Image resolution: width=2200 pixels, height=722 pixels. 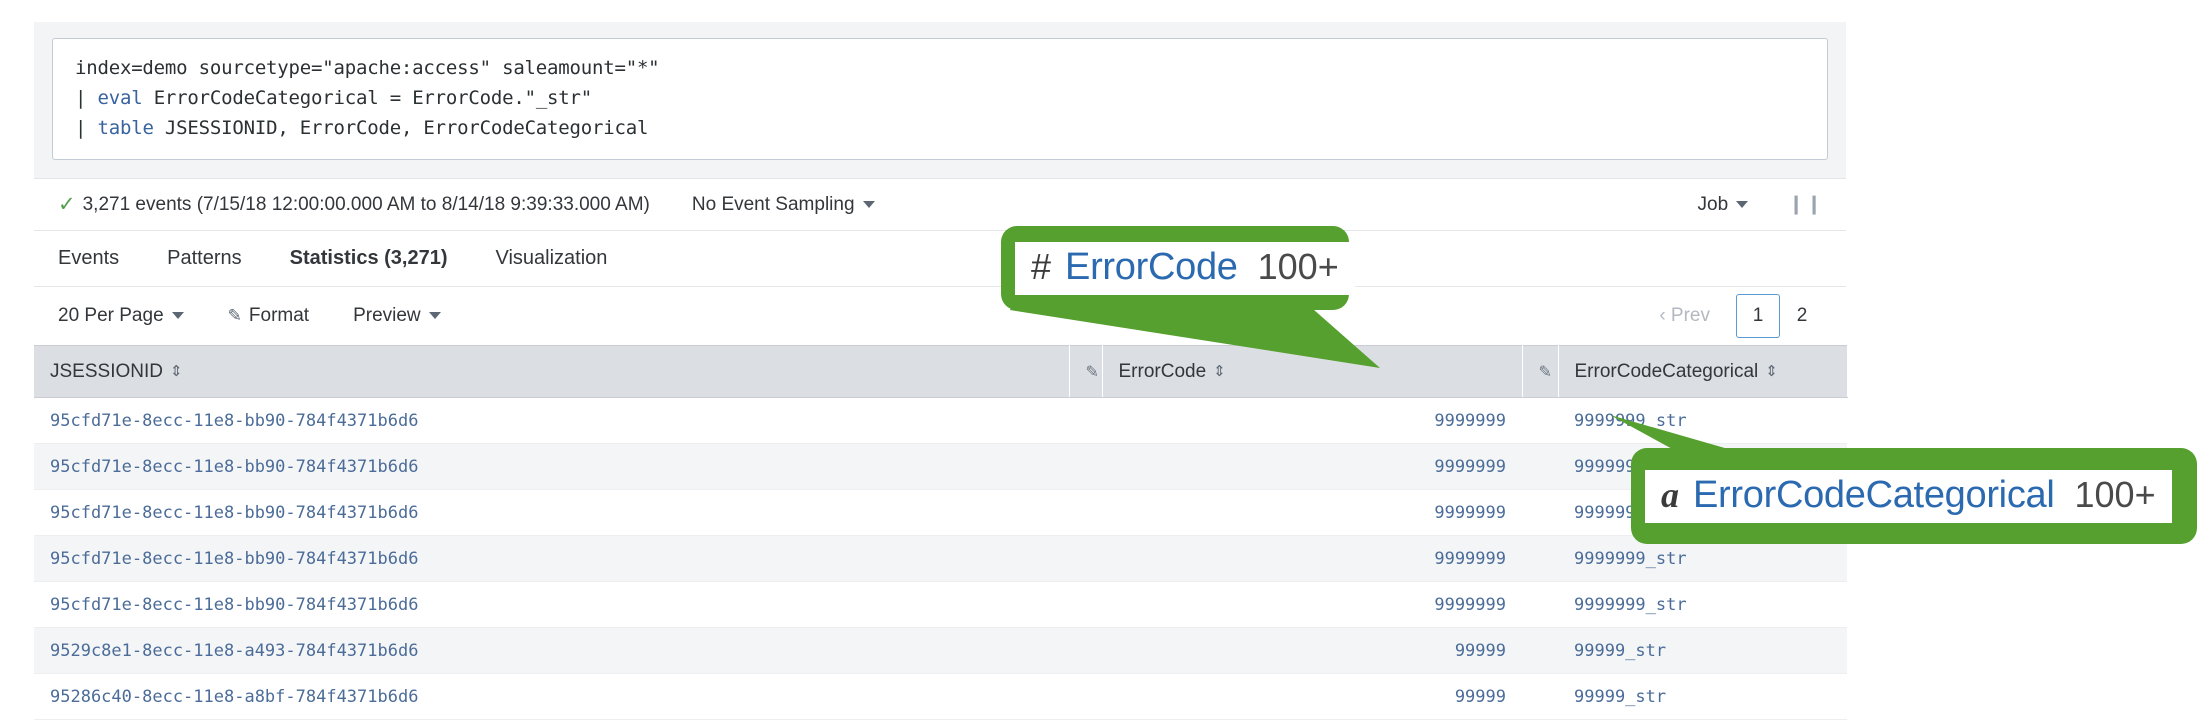 I want to click on page-button-2: 2, so click(x=1802, y=316).